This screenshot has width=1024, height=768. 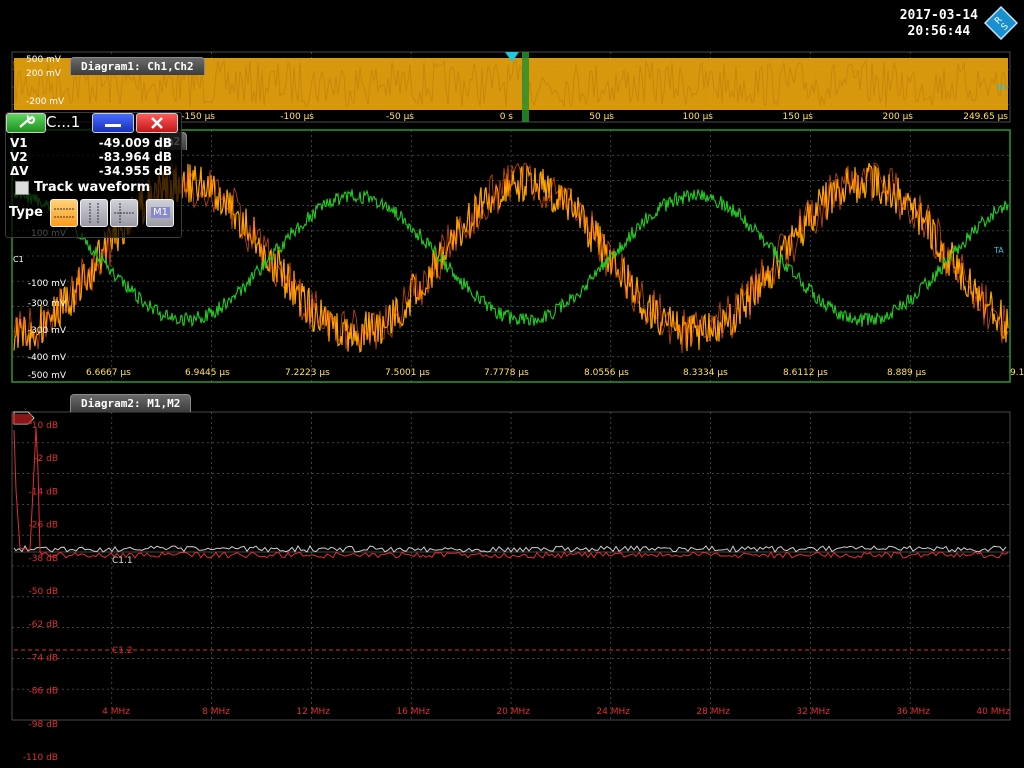 I want to click on diagram1-x-tick: -50 µs, so click(x=400, y=117).